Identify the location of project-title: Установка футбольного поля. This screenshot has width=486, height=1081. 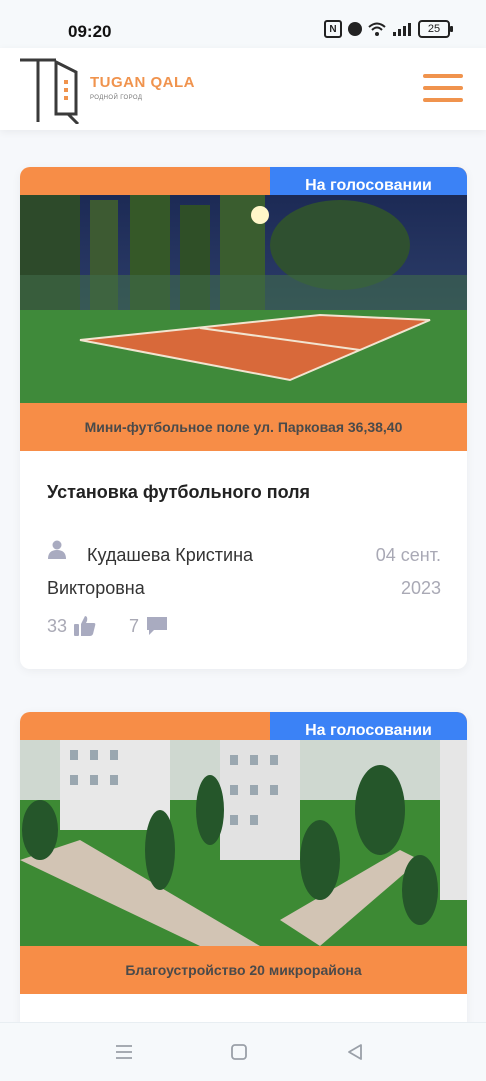
(178, 492).